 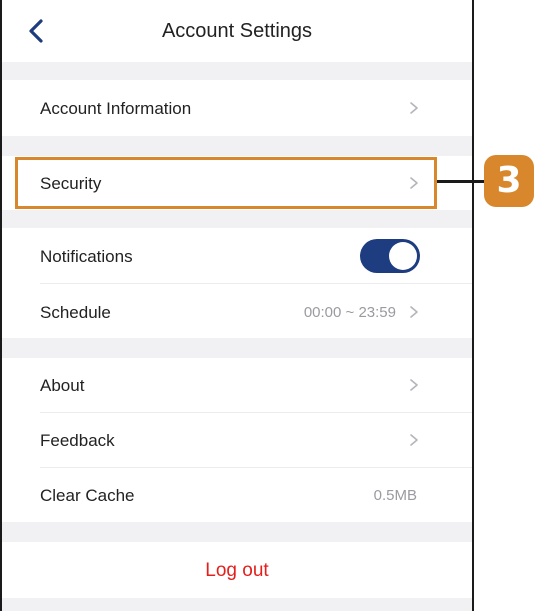 What do you see at coordinates (403, 256) in the screenshot?
I see `toggle-knob` at bounding box center [403, 256].